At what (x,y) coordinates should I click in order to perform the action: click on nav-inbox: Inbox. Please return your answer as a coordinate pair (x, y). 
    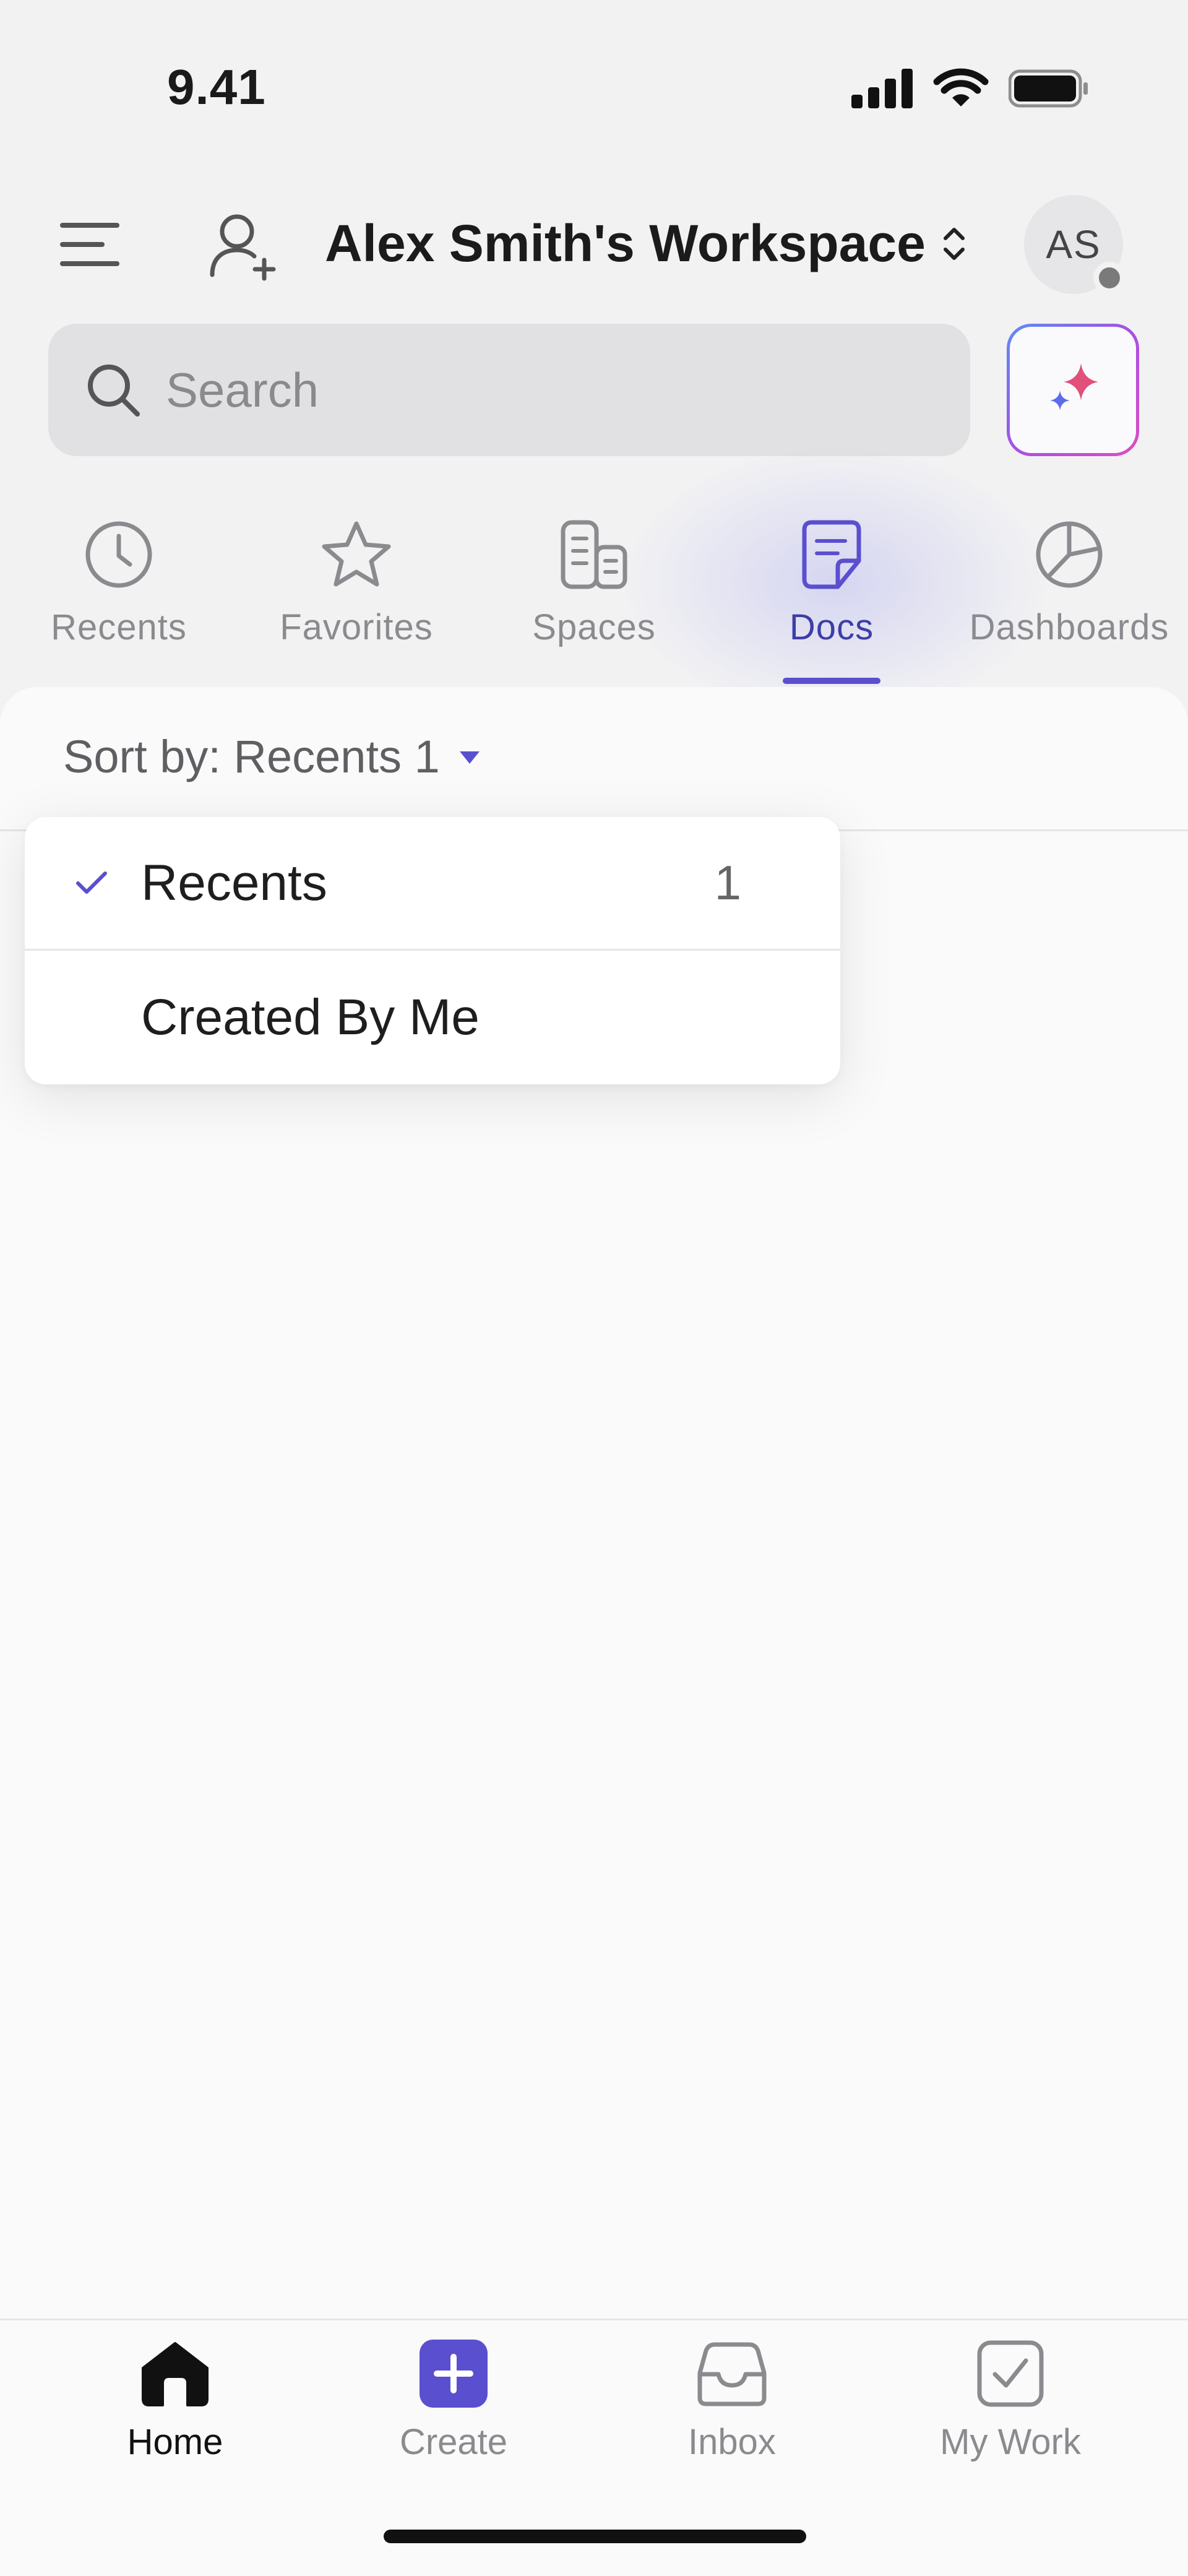
    Looking at the image, I should click on (732, 2401).